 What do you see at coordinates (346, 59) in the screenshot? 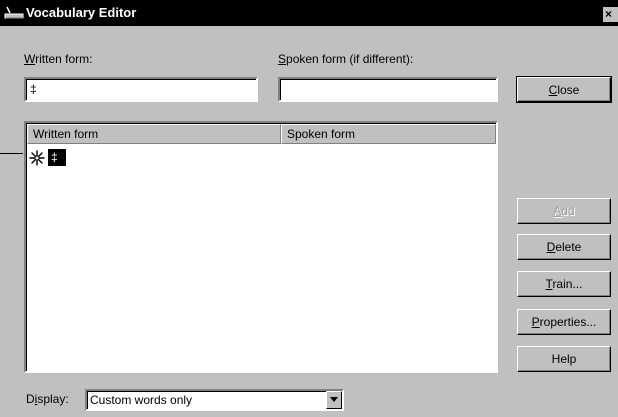
I see `spoken-form-label: Spoken form (if different):` at bounding box center [346, 59].